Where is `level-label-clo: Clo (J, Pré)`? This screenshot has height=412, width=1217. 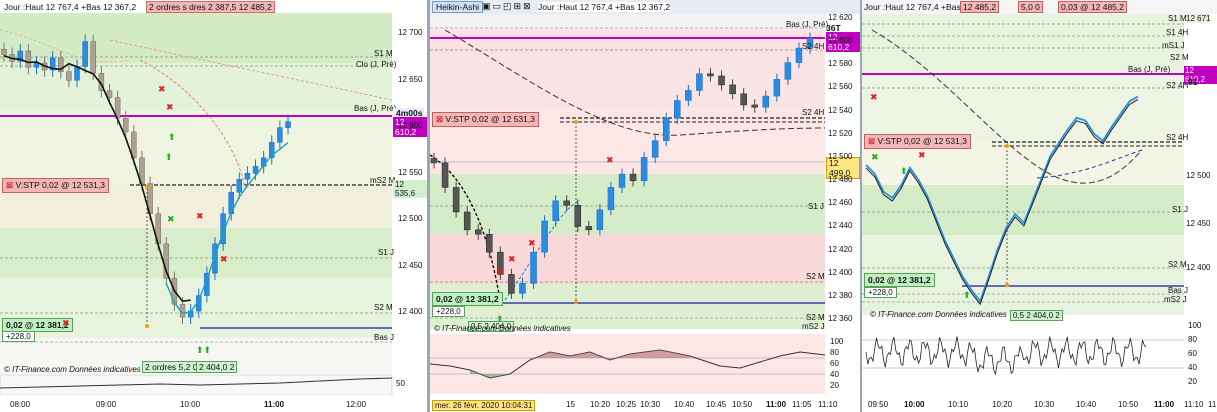
level-label-clo: Clo (J, Pré) is located at coordinates (376, 64).